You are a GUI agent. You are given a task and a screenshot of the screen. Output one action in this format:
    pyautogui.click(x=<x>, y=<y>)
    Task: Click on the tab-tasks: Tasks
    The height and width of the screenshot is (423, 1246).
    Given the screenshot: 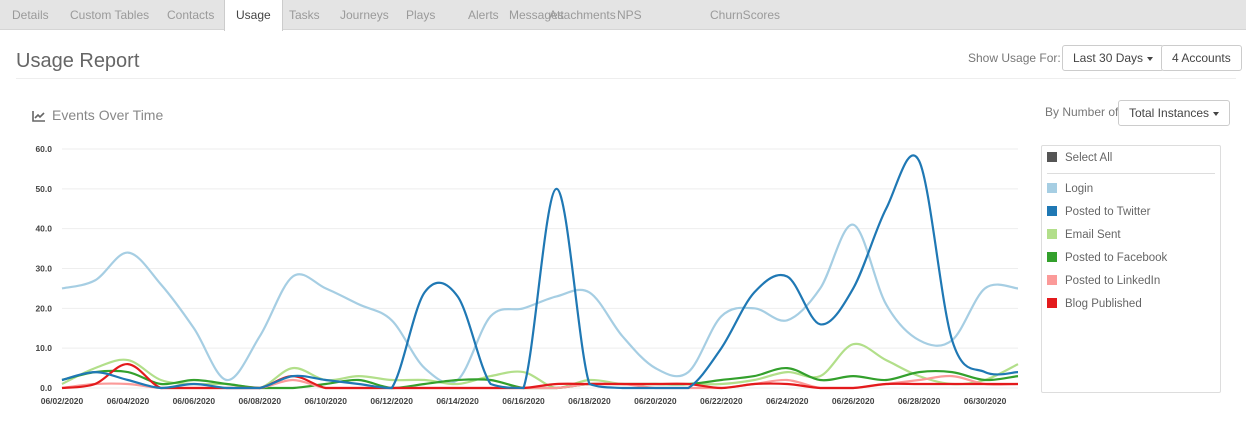 What is the action you would take?
    pyautogui.click(x=304, y=15)
    